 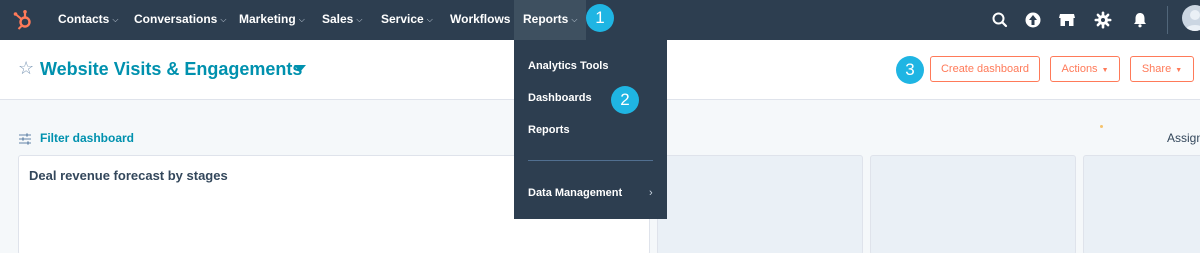 What do you see at coordinates (480, 20) in the screenshot?
I see `nav-workflows: Workflows` at bounding box center [480, 20].